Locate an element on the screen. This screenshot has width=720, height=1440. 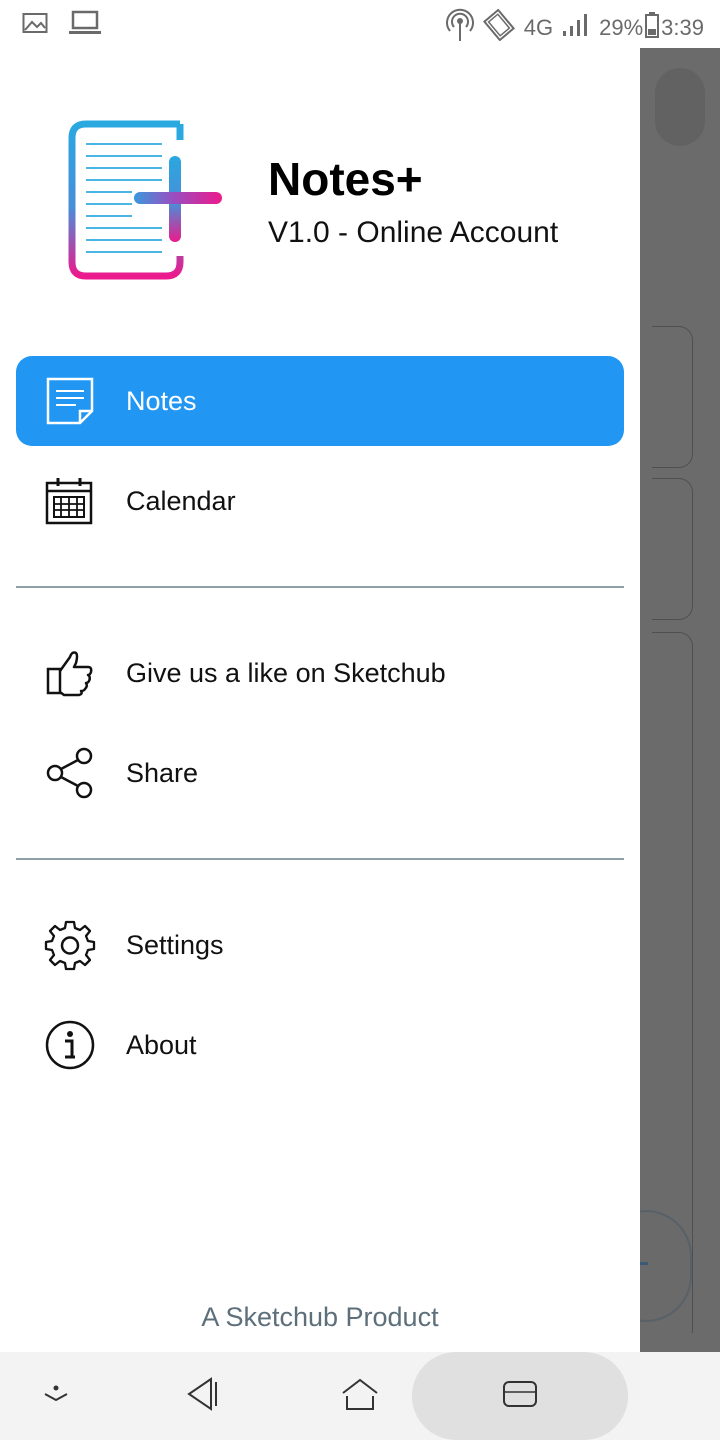
home-icon is located at coordinates (360, 1396).